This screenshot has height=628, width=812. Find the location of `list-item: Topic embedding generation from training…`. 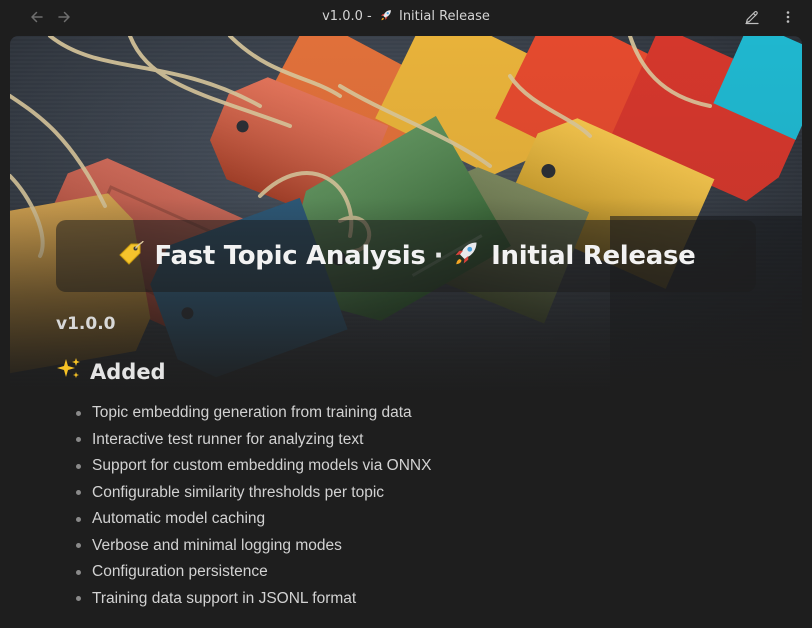

list-item: Topic embedding generation from training… is located at coordinates (253, 413).